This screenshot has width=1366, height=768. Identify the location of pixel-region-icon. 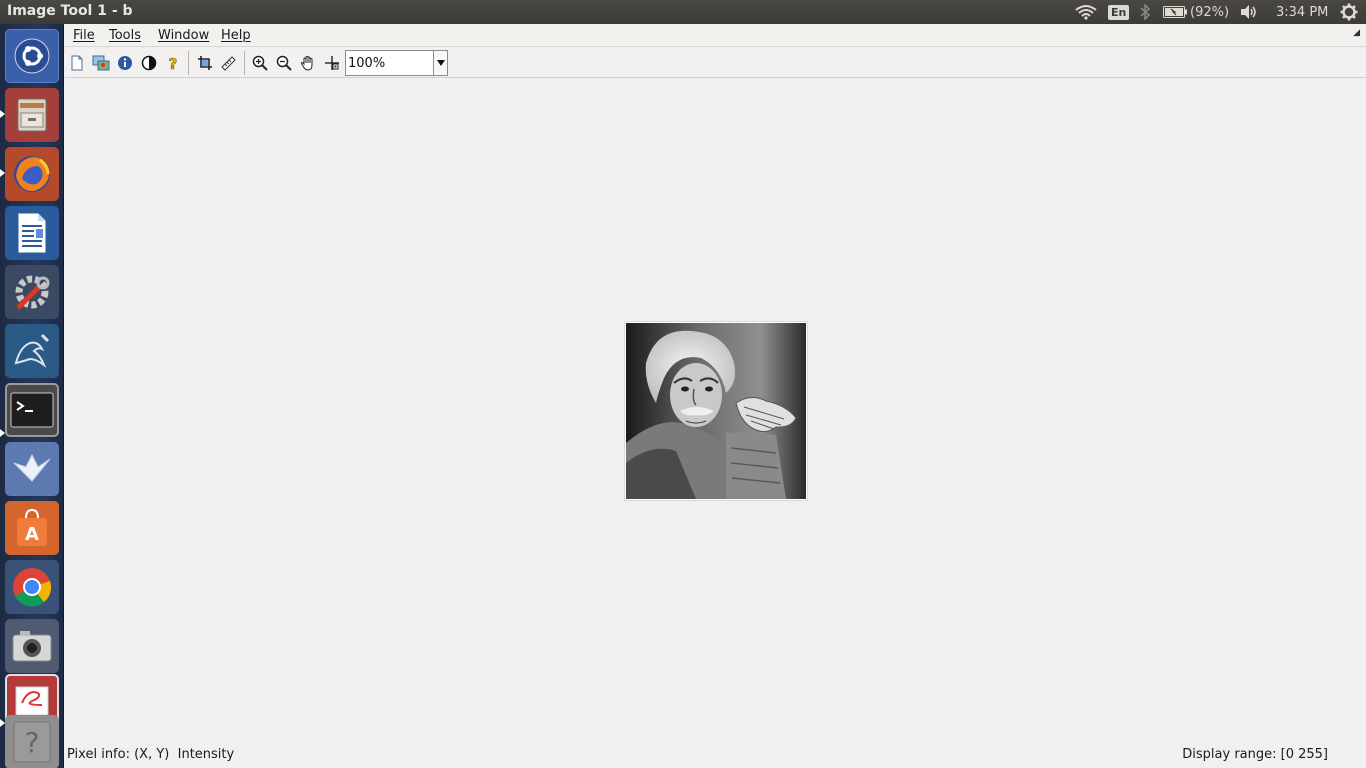
(332, 63).